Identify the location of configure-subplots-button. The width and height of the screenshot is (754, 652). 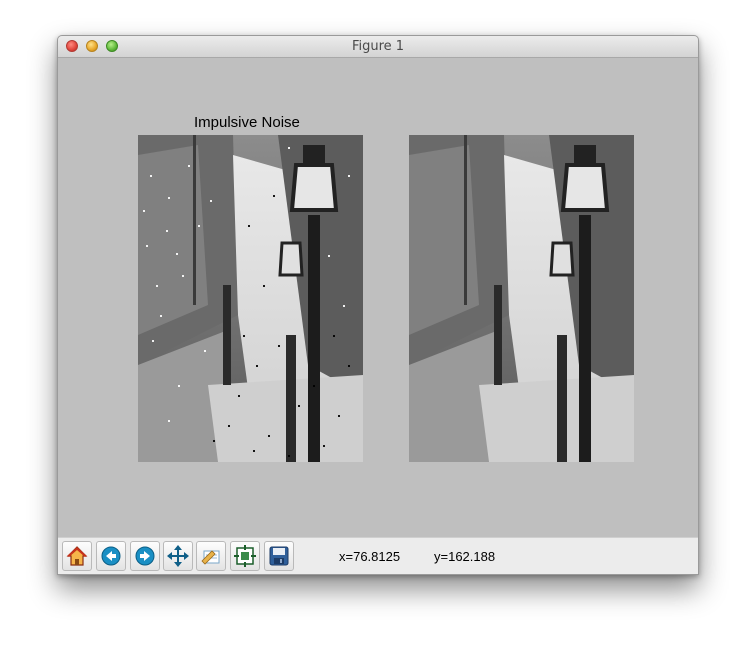
(245, 556).